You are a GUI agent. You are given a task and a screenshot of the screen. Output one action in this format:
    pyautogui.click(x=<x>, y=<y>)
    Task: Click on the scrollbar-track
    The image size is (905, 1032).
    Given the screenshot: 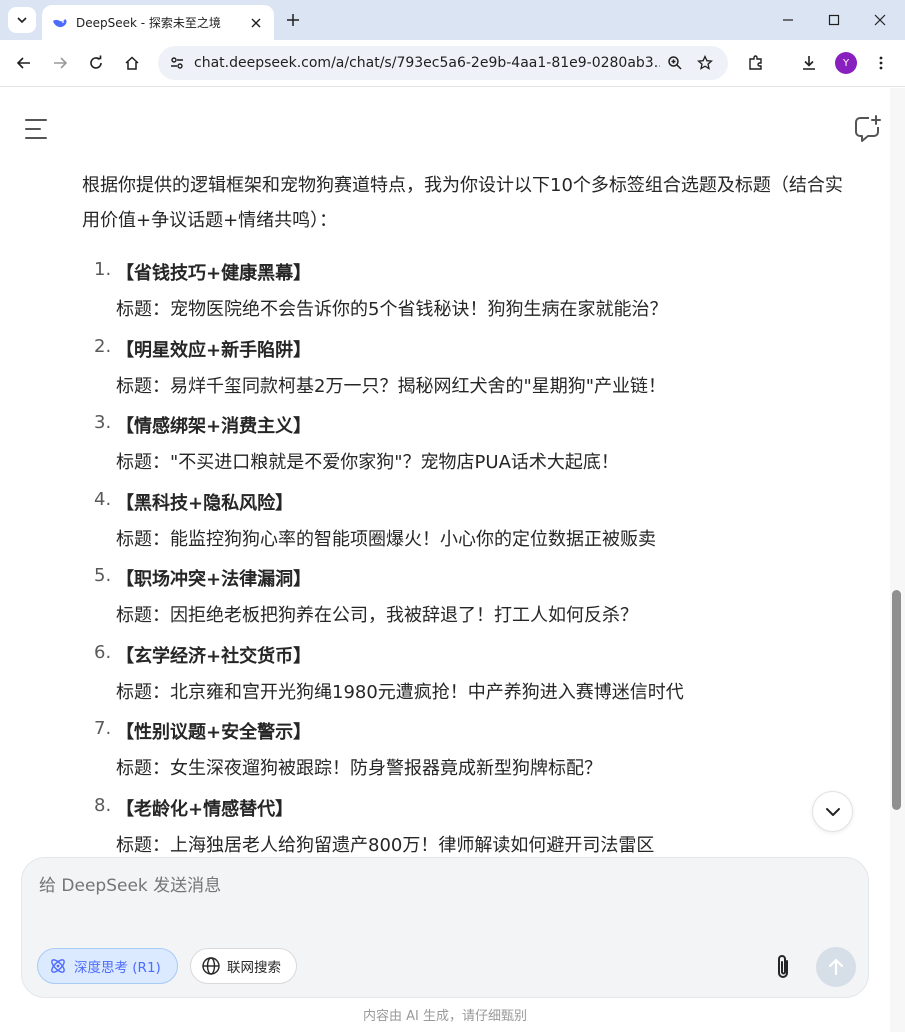 What is the action you would take?
    pyautogui.click(x=897, y=560)
    